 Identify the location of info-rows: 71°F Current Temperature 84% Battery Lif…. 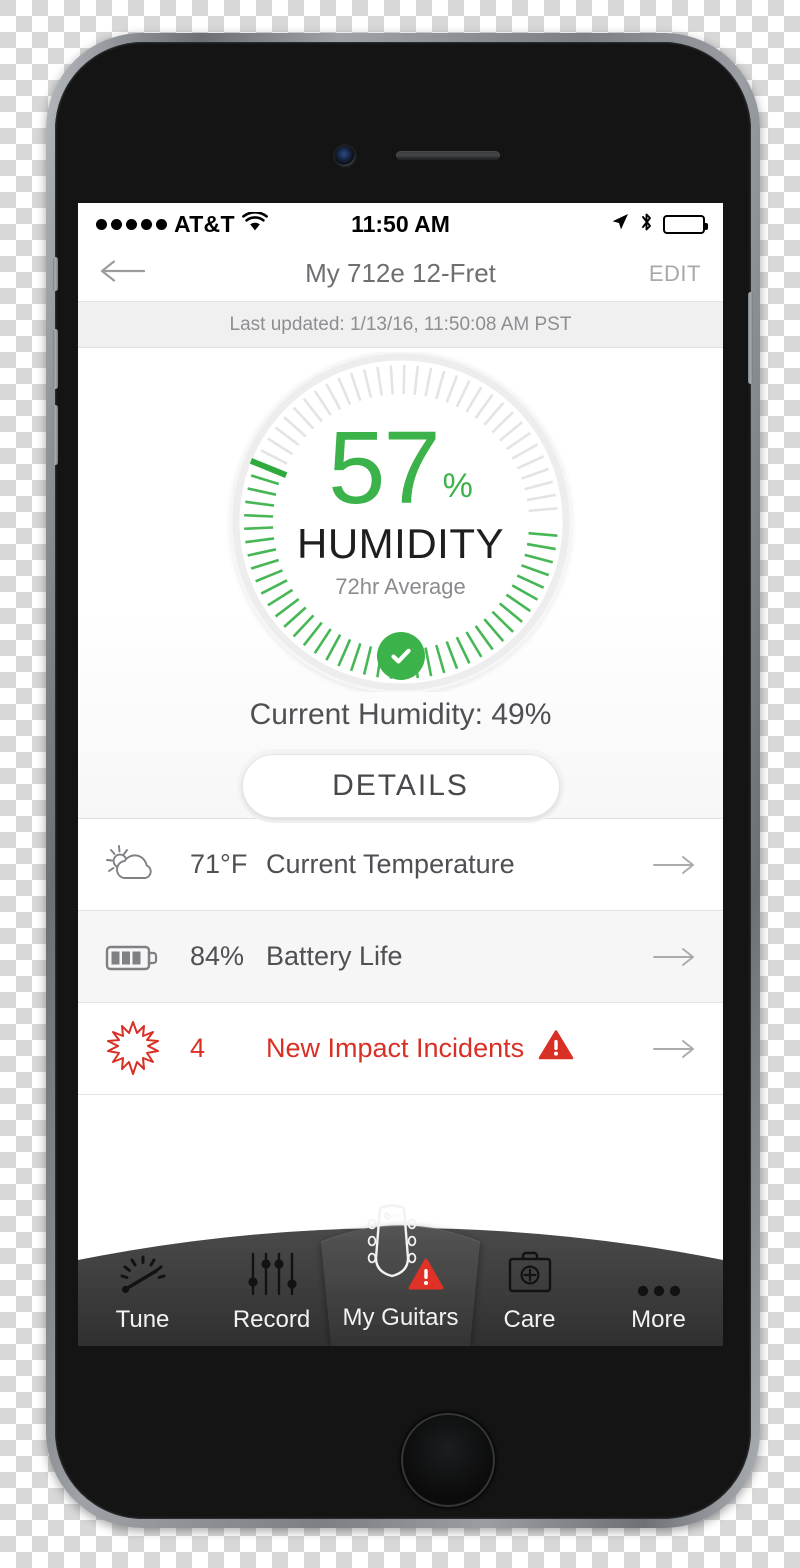
(400, 956).